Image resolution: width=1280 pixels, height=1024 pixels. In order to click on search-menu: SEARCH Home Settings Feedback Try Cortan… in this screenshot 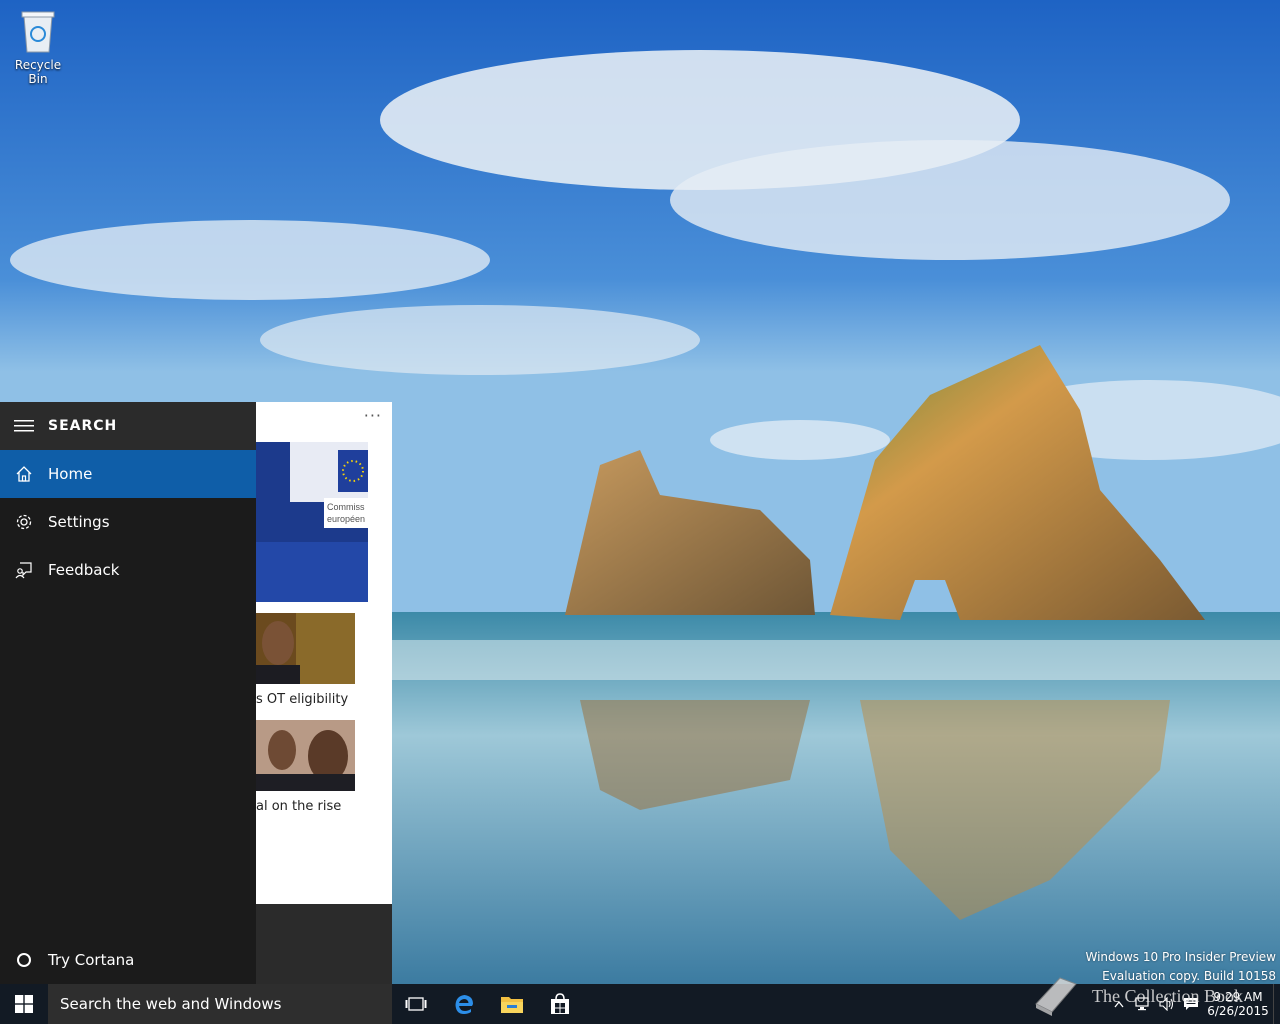, I will do `click(128, 693)`.